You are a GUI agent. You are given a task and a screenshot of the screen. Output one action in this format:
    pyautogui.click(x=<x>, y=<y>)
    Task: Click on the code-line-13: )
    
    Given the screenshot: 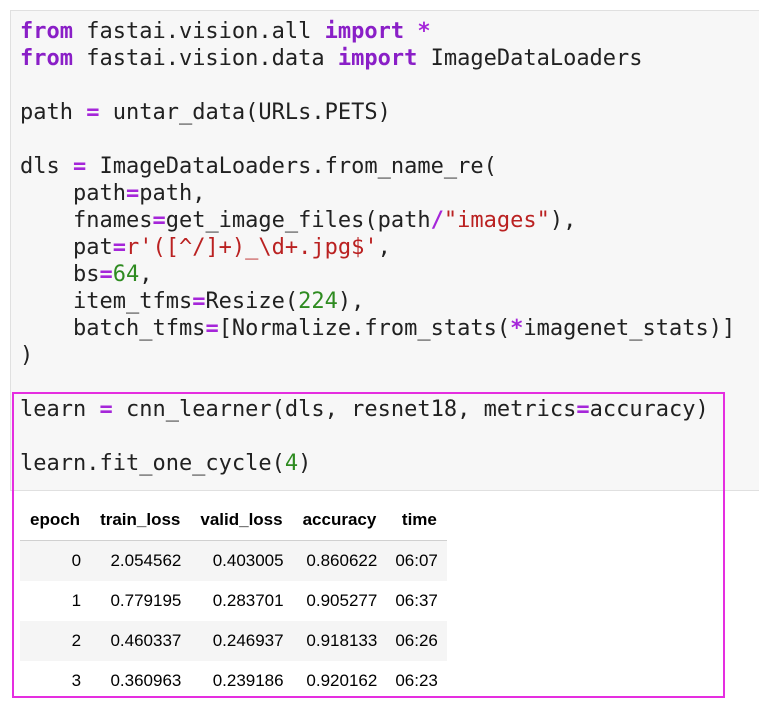 What is the action you would take?
    pyautogui.click(x=27, y=355)
    